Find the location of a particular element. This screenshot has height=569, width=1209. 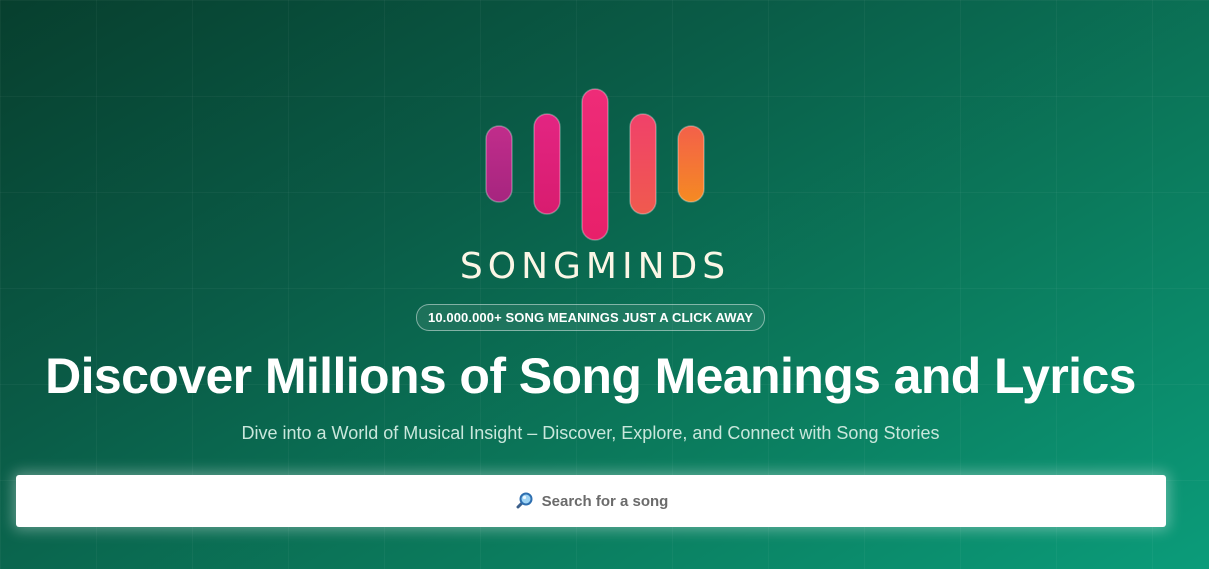

songminds-logo-icon is located at coordinates (595, 164).